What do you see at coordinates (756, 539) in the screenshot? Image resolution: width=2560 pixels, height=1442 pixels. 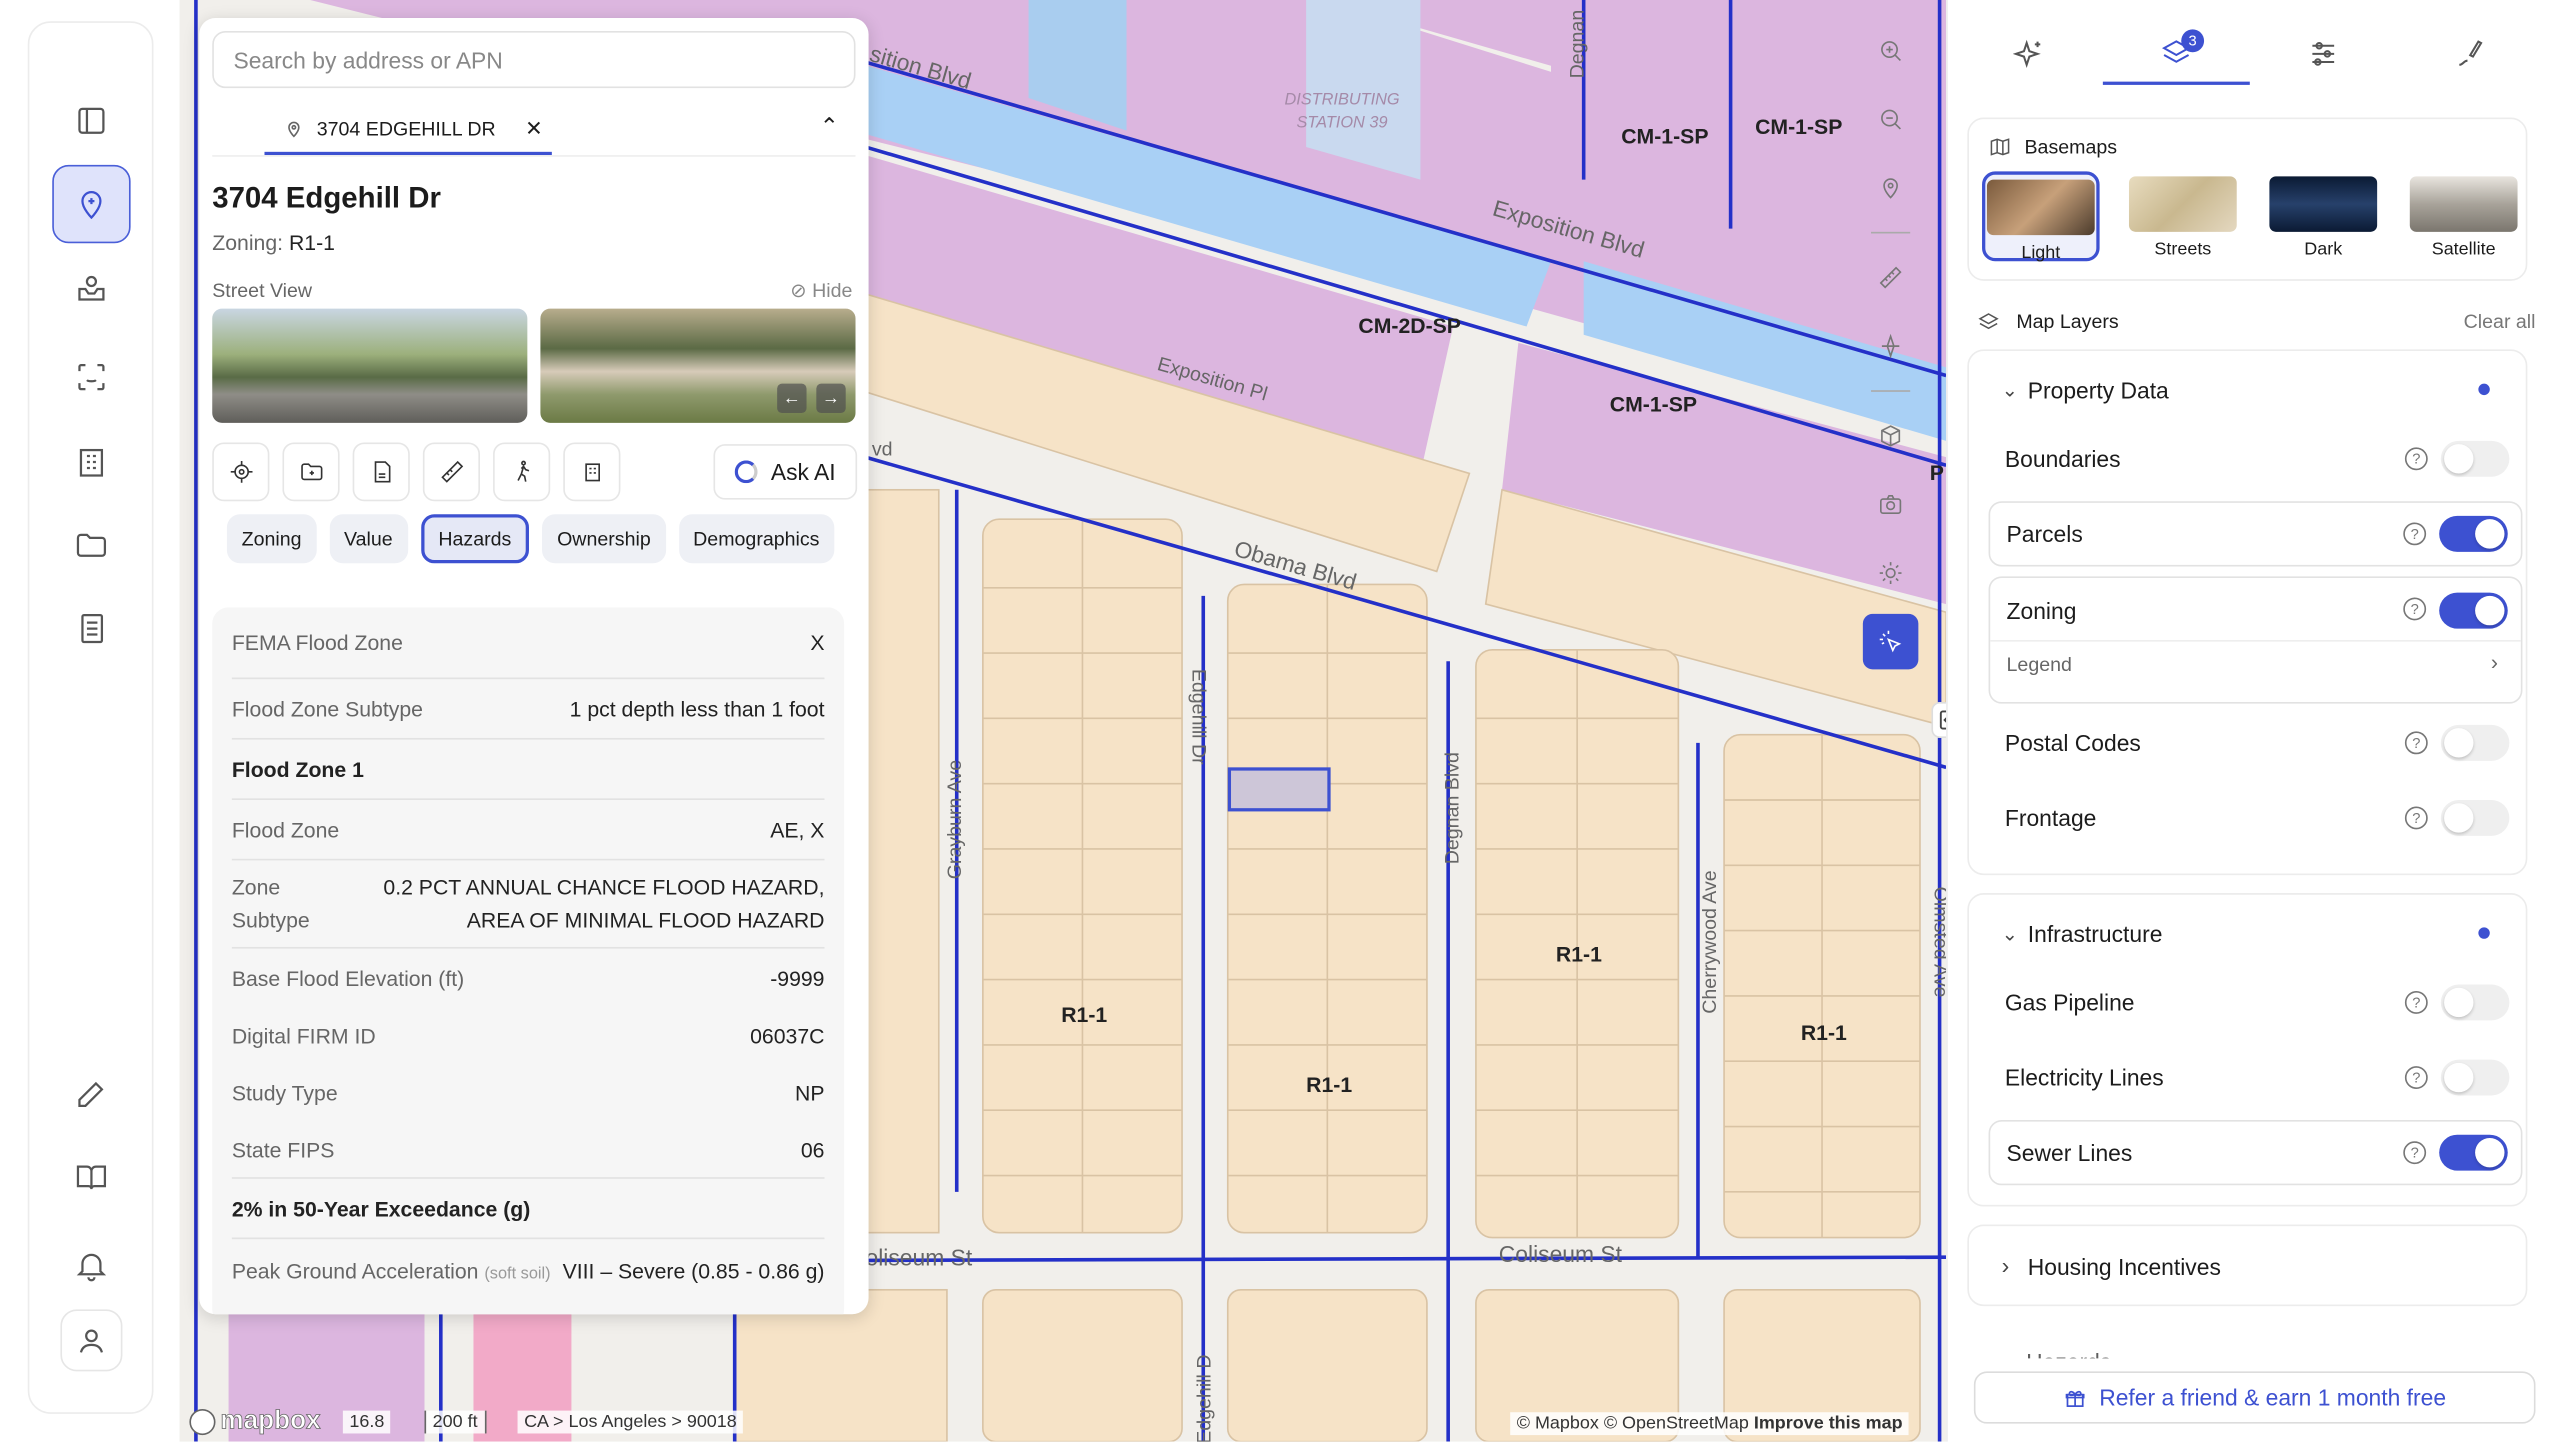 I see `tab-demographics: Demographics` at bounding box center [756, 539].